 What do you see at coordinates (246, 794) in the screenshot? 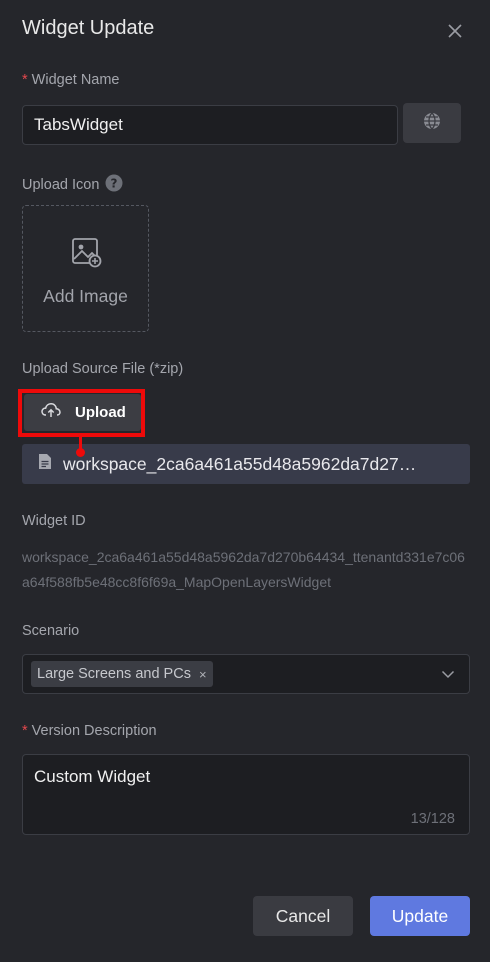
I see `version-description-textarea: Custom Widget 13/128` at bounding box center [246, 794].